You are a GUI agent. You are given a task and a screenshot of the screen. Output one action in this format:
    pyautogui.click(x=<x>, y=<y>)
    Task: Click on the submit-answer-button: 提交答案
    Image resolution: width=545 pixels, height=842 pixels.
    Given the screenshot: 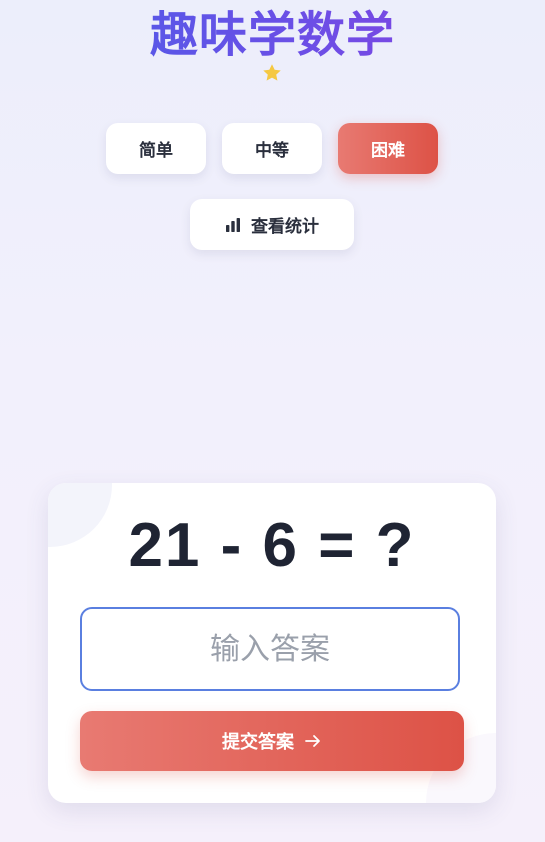 What is the action you would take?
    pyautogui.click(x=272, y=741)
    